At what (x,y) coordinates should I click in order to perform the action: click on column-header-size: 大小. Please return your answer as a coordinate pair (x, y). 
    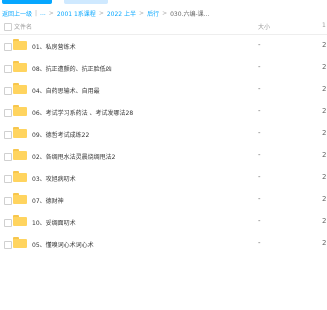
    Looking at the image, I should click on (264, 26).